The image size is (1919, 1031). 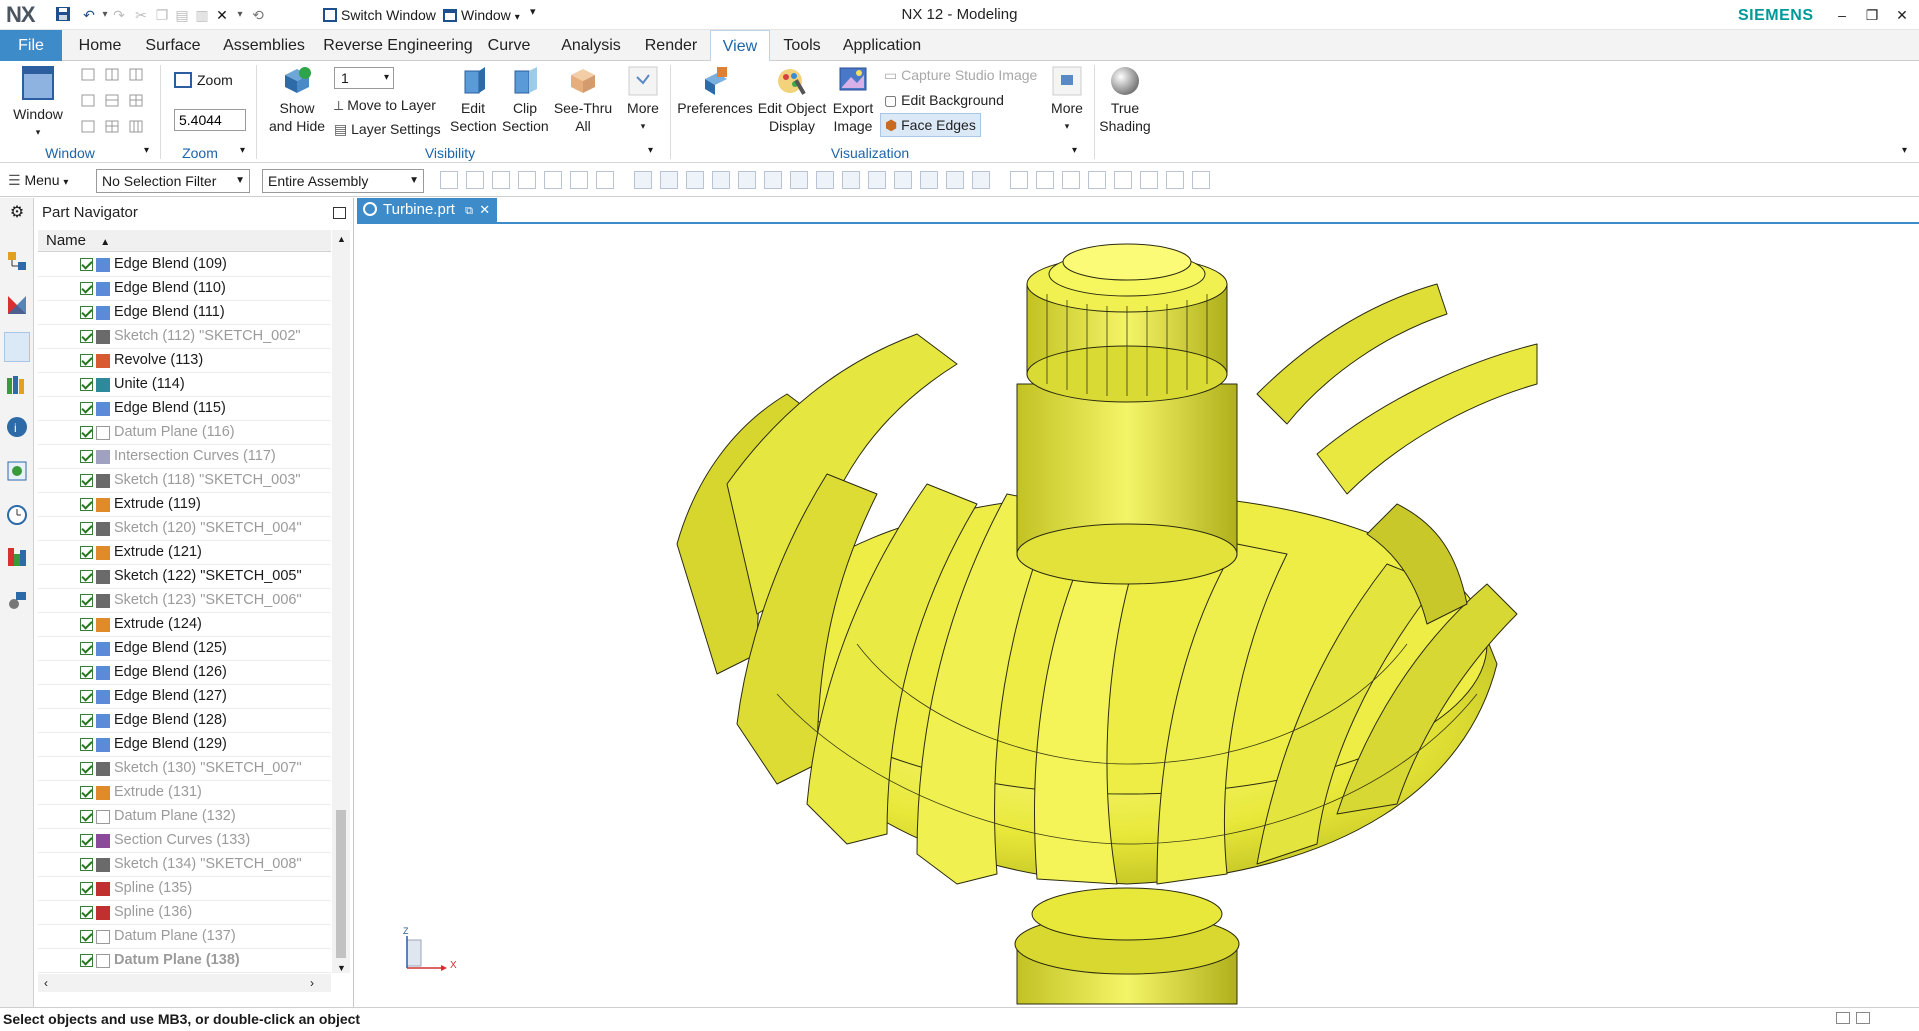 I want to click on switch-window-button: Switch Window, so click(x=379, y=15).